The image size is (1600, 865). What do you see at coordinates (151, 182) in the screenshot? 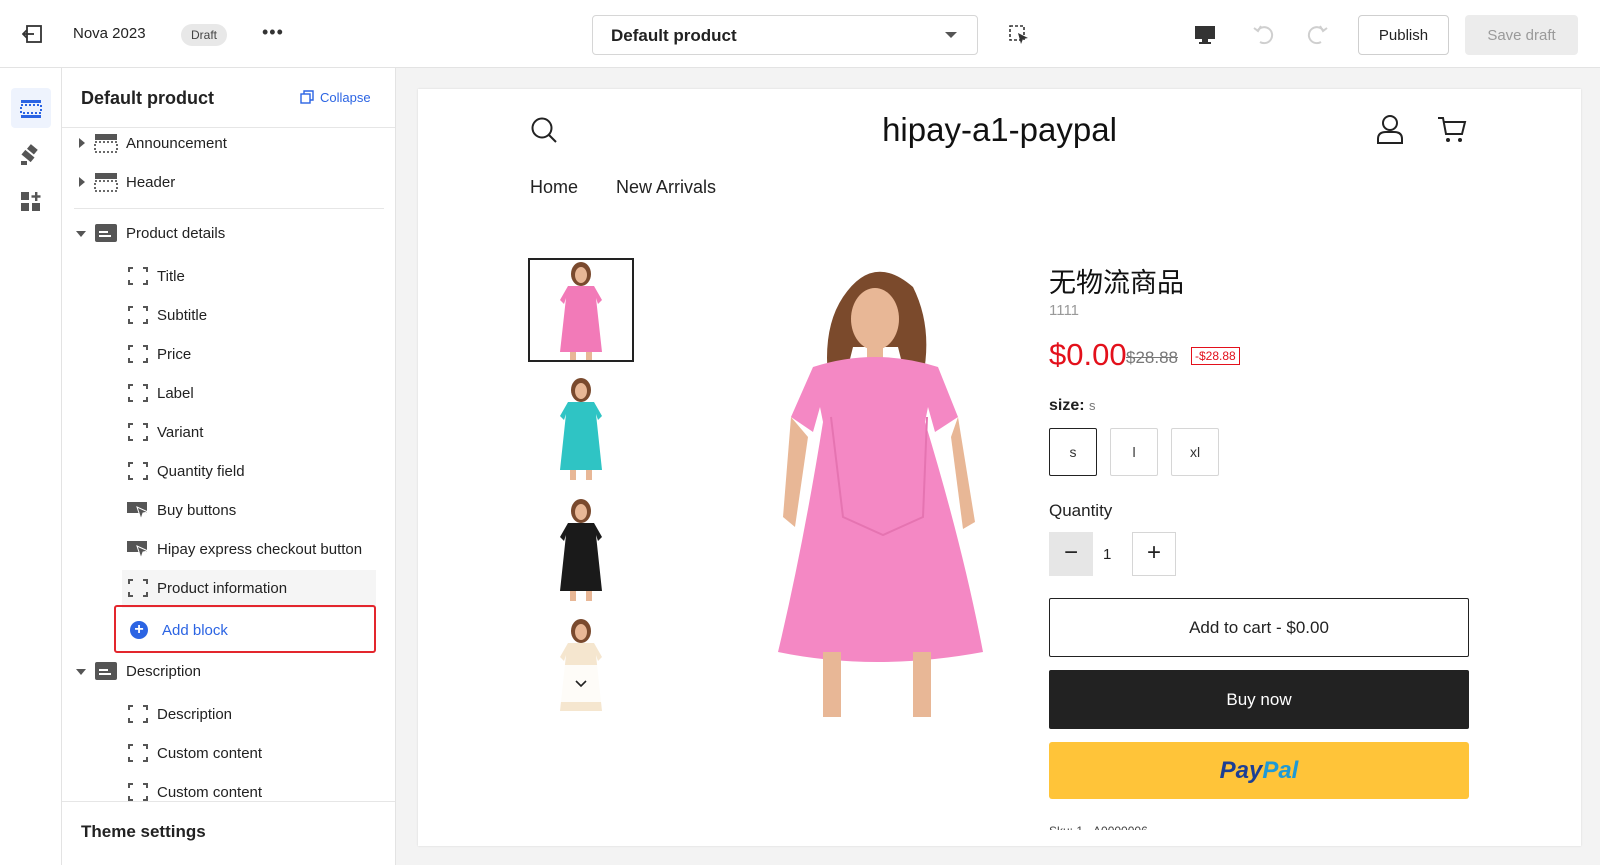
I see `section-label: Header` at bounding box center [151, 182].